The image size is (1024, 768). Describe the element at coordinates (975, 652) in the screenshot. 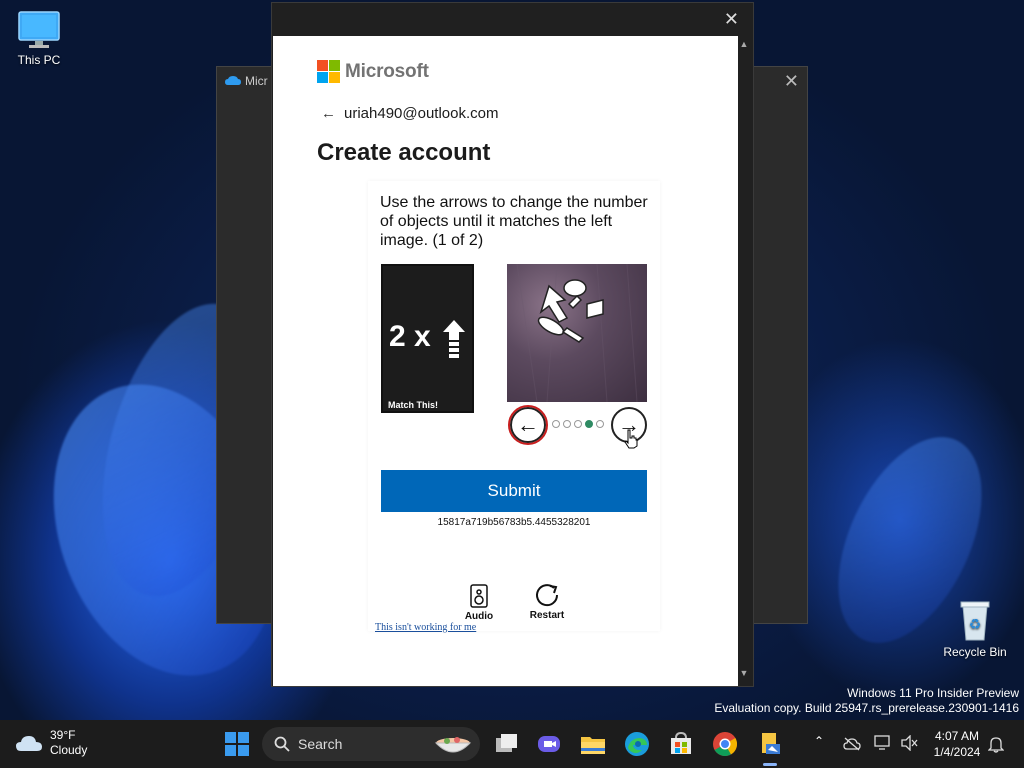

I see `desktop-icon-label: Recycle Bin` at that location.